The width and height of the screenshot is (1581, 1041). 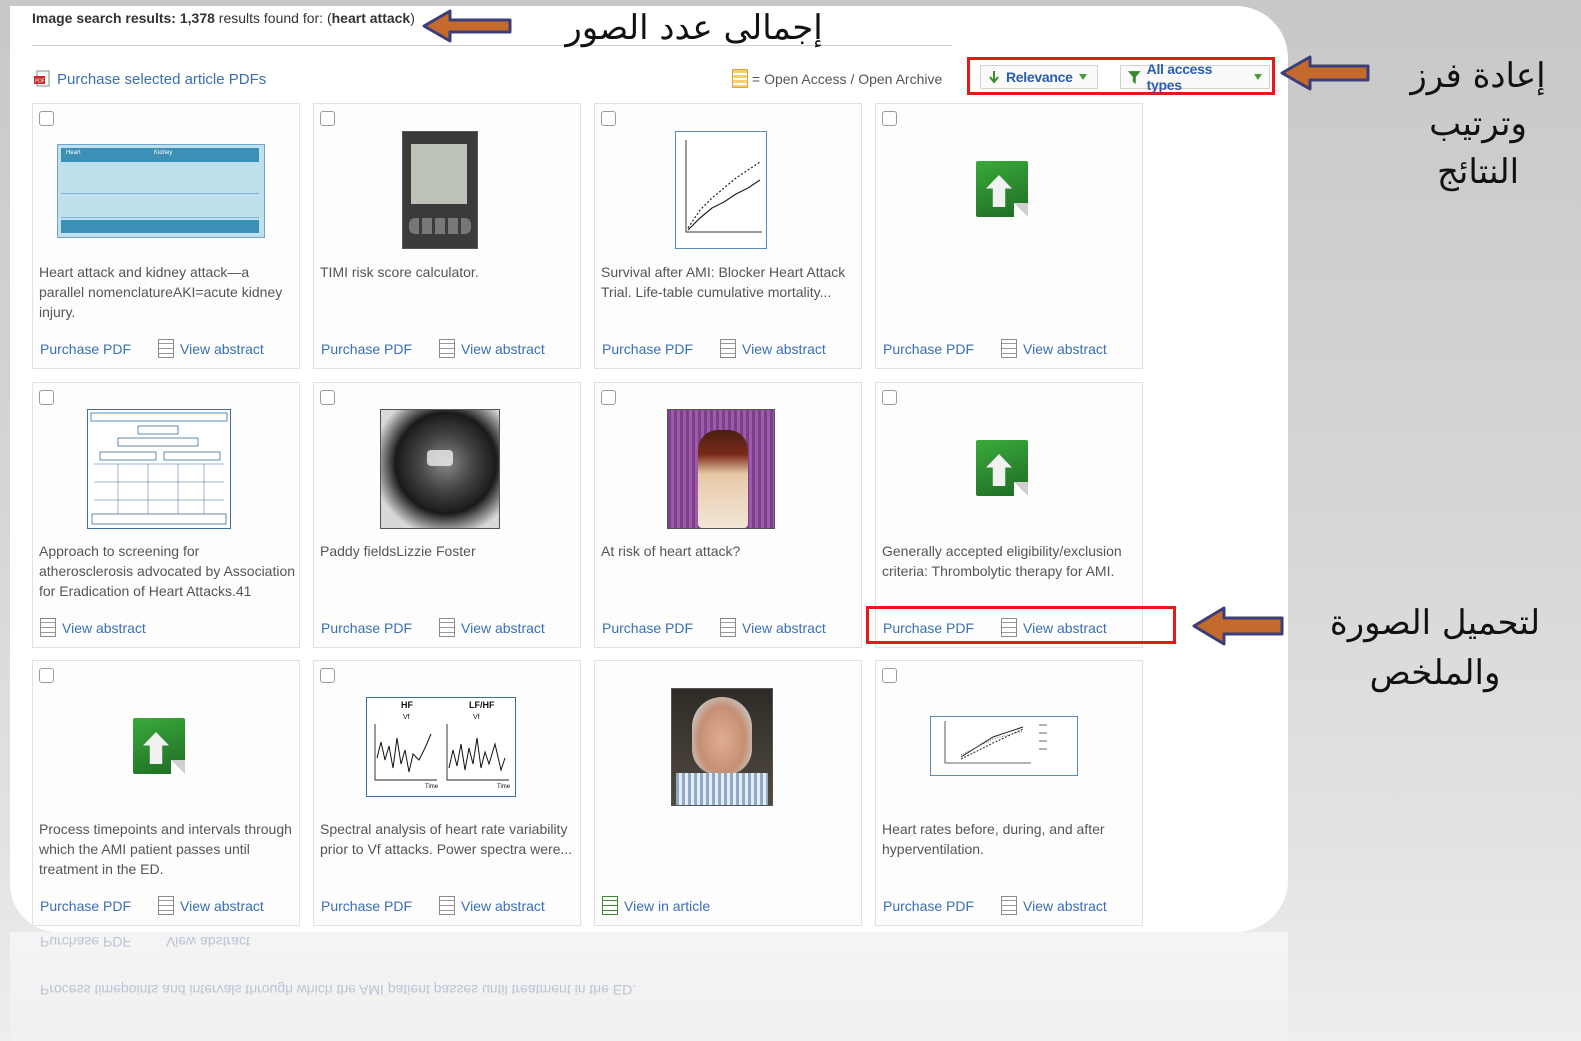 I want to click on purchase-selected-link: PDF Purchase selected article PDFs, so click(x=149, y=79).